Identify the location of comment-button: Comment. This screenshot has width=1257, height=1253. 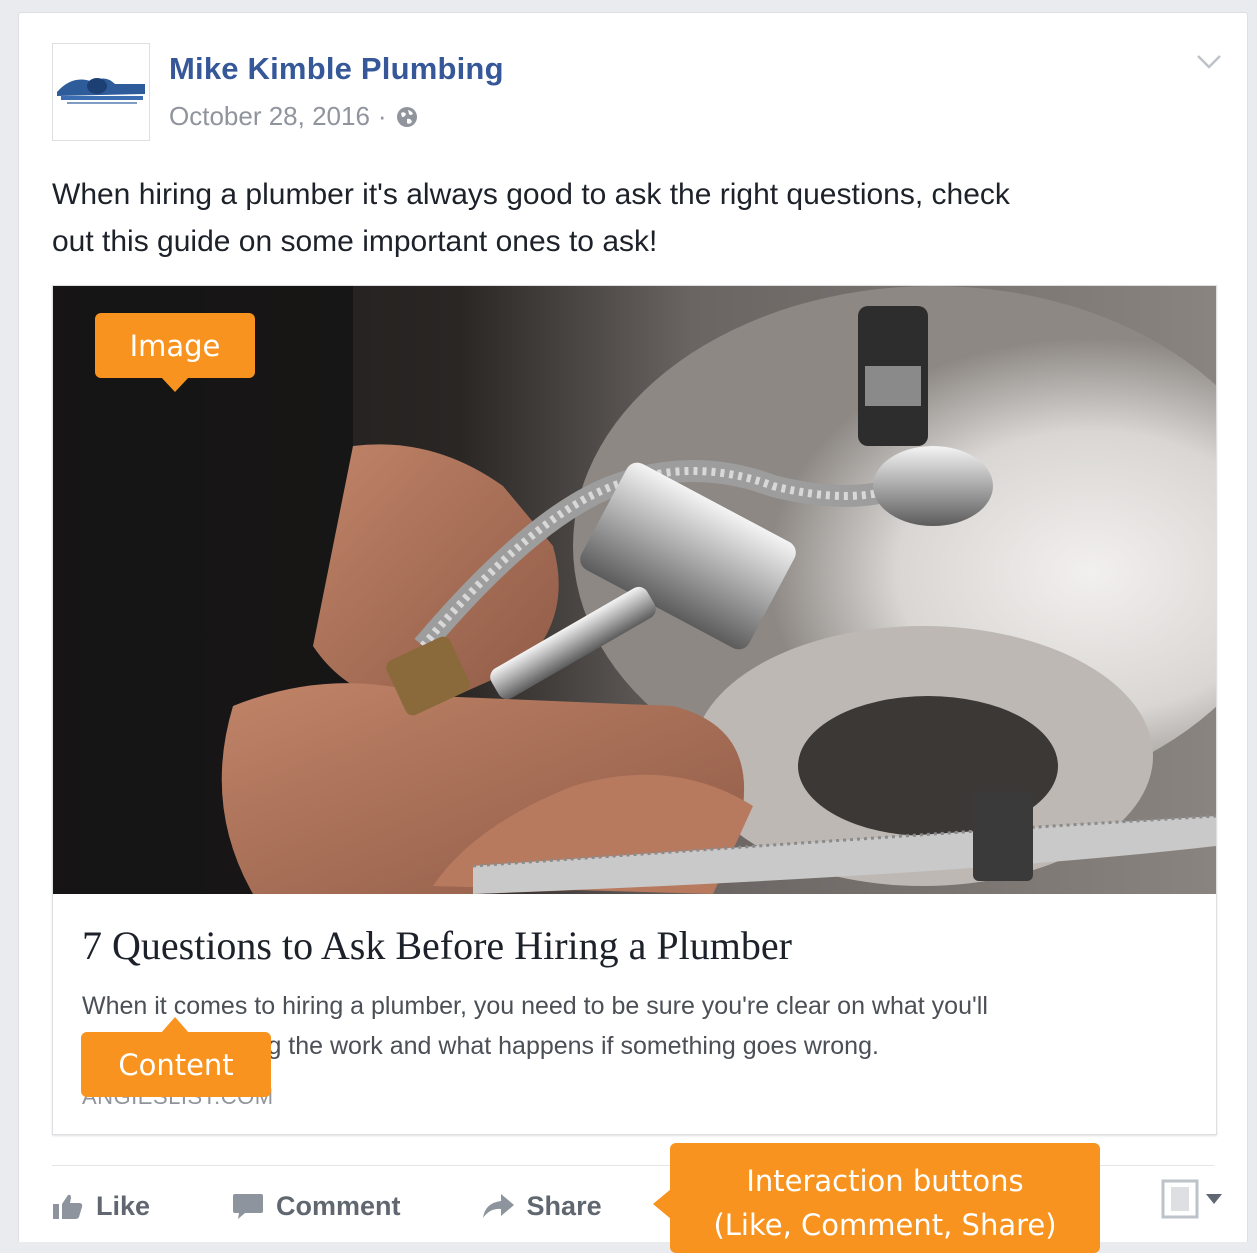
(316, 1206).